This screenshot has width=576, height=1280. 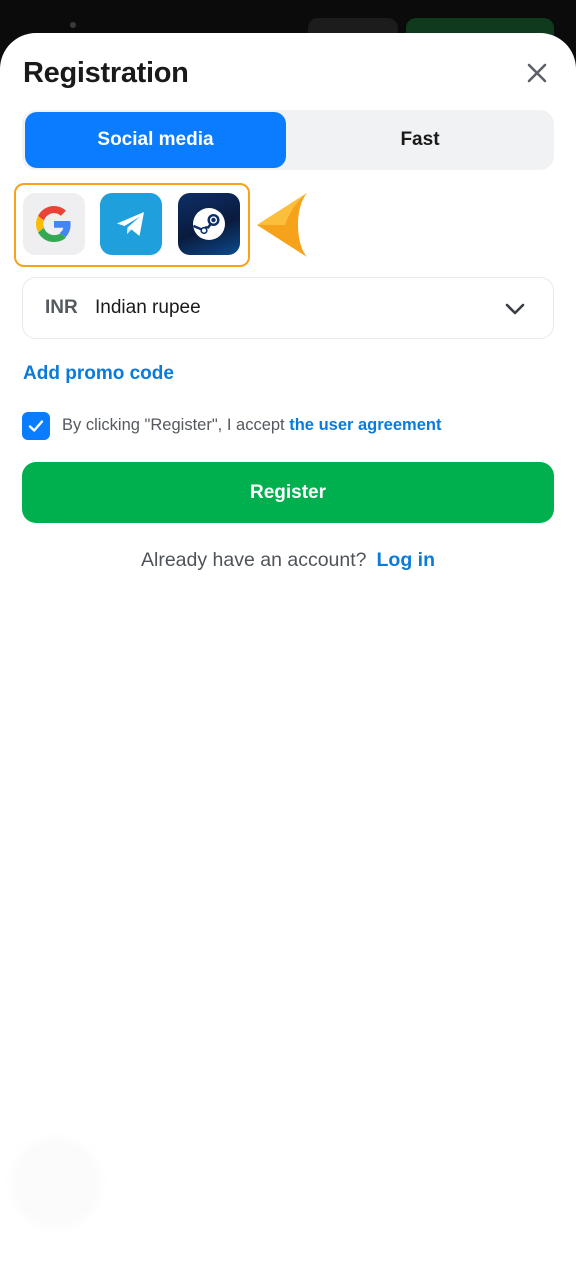 I want to click on close-icon, so click(x=537, y=73).